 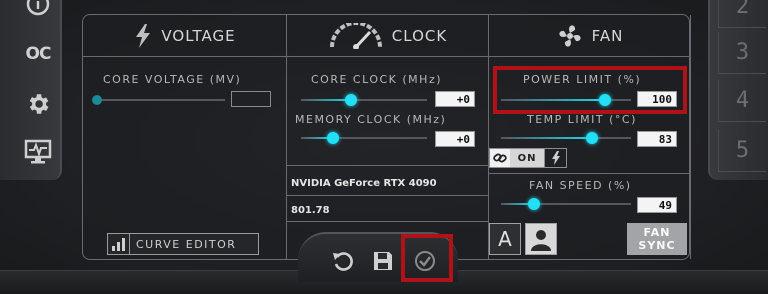 I want to click on fan-header: FAN, so click(x=589, y=36).